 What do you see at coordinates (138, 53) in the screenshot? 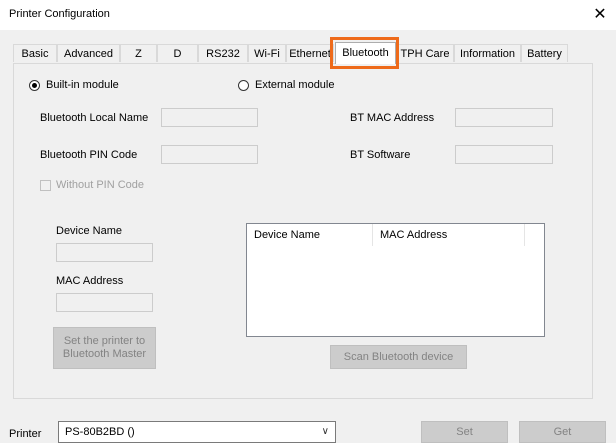
I see `tab-z: Z` at bounding box center [138, 53].